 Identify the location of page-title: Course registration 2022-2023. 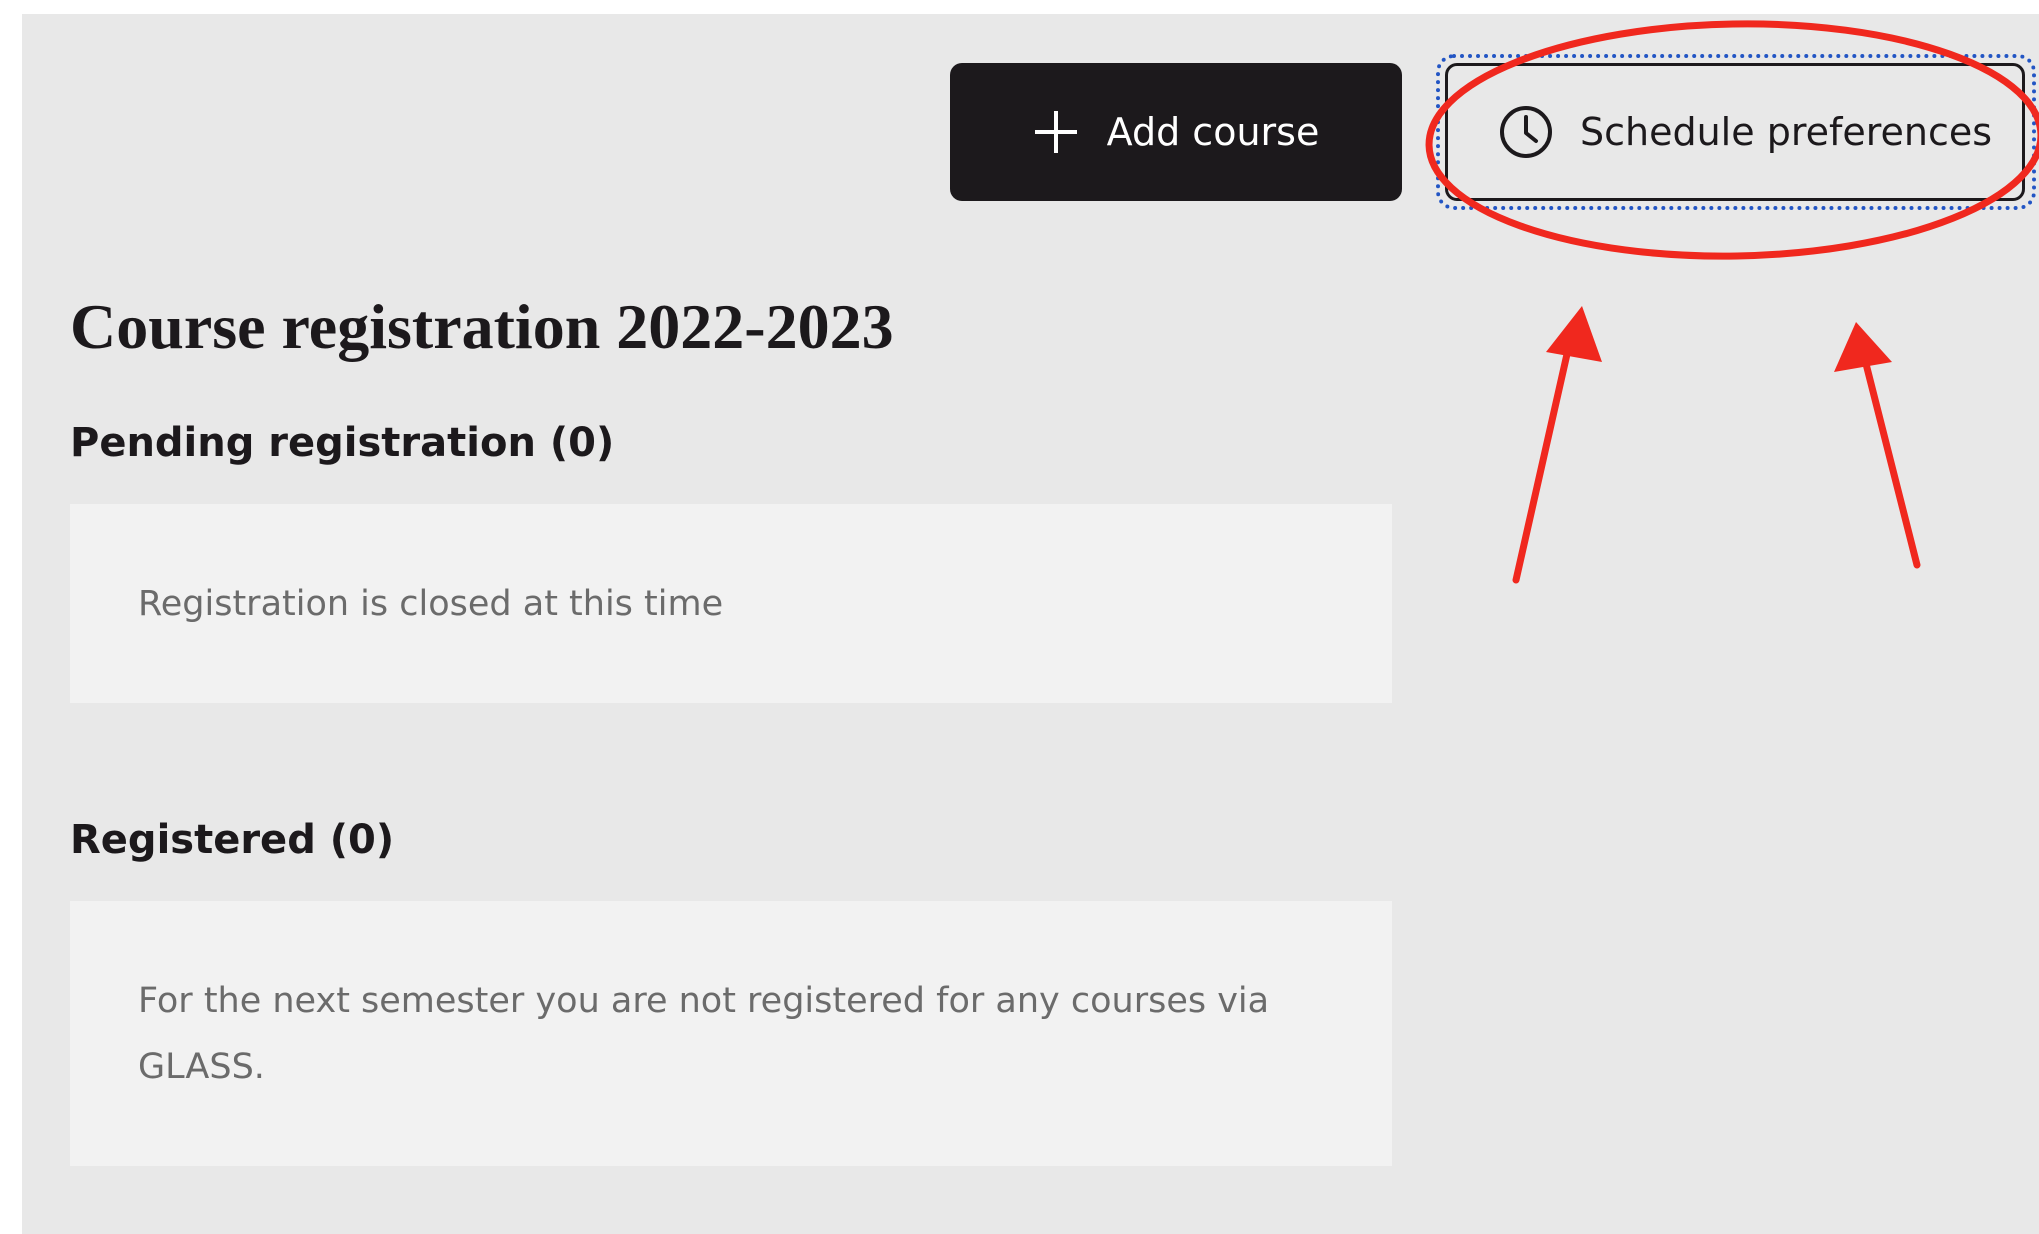
(482, 326).